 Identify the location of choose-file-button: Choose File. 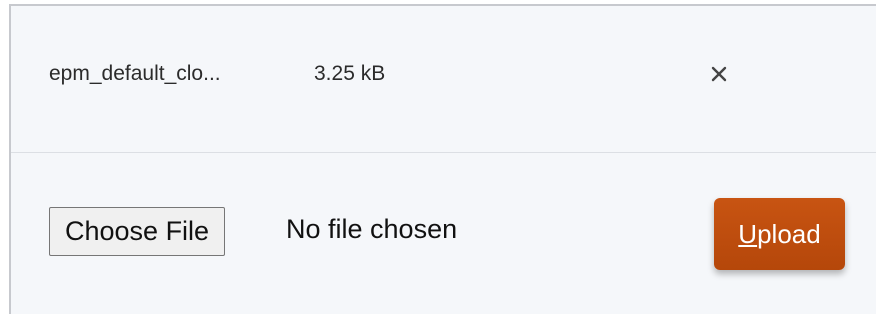
(137, 231).